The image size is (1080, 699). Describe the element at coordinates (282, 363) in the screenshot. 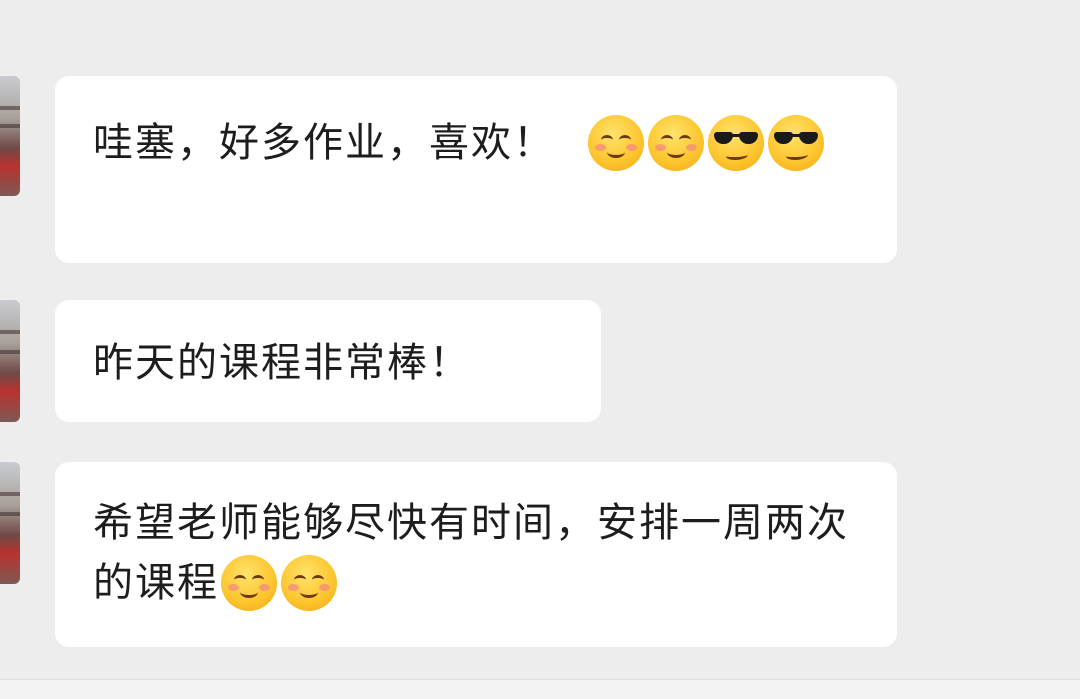

I see `message-text-segment: 昨天的课程非常棒！` at that location.